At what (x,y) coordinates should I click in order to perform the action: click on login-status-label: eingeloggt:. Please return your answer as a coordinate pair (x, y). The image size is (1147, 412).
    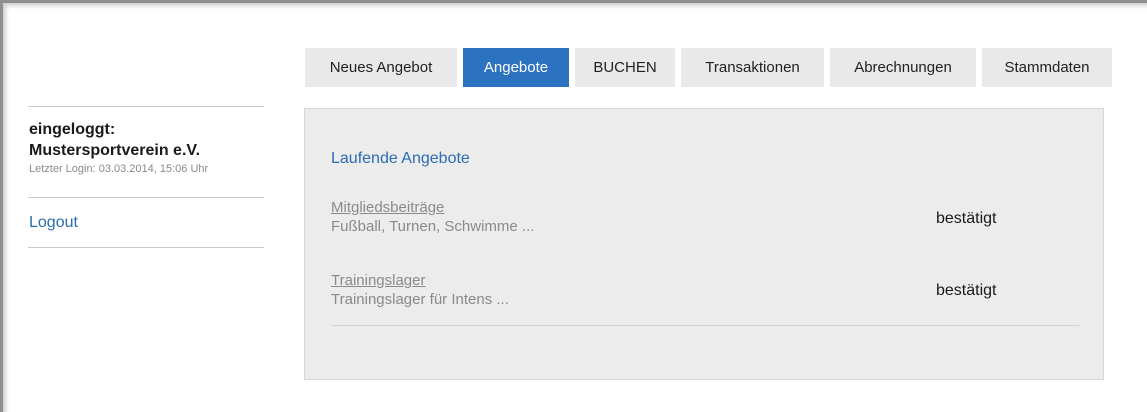
    Looking at the image, I should click on (72, 129).